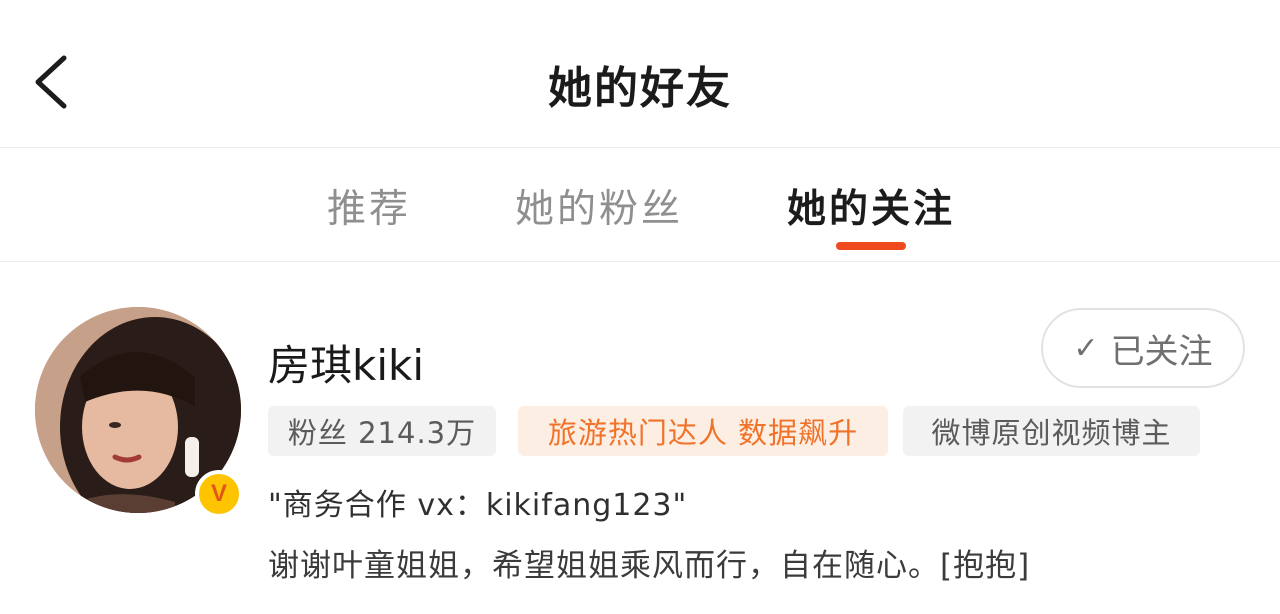  Describe the element at coordinates (1051, 431) in the screenshot. I see `video-blogger-tag: 微博原创视频博主` at that location.